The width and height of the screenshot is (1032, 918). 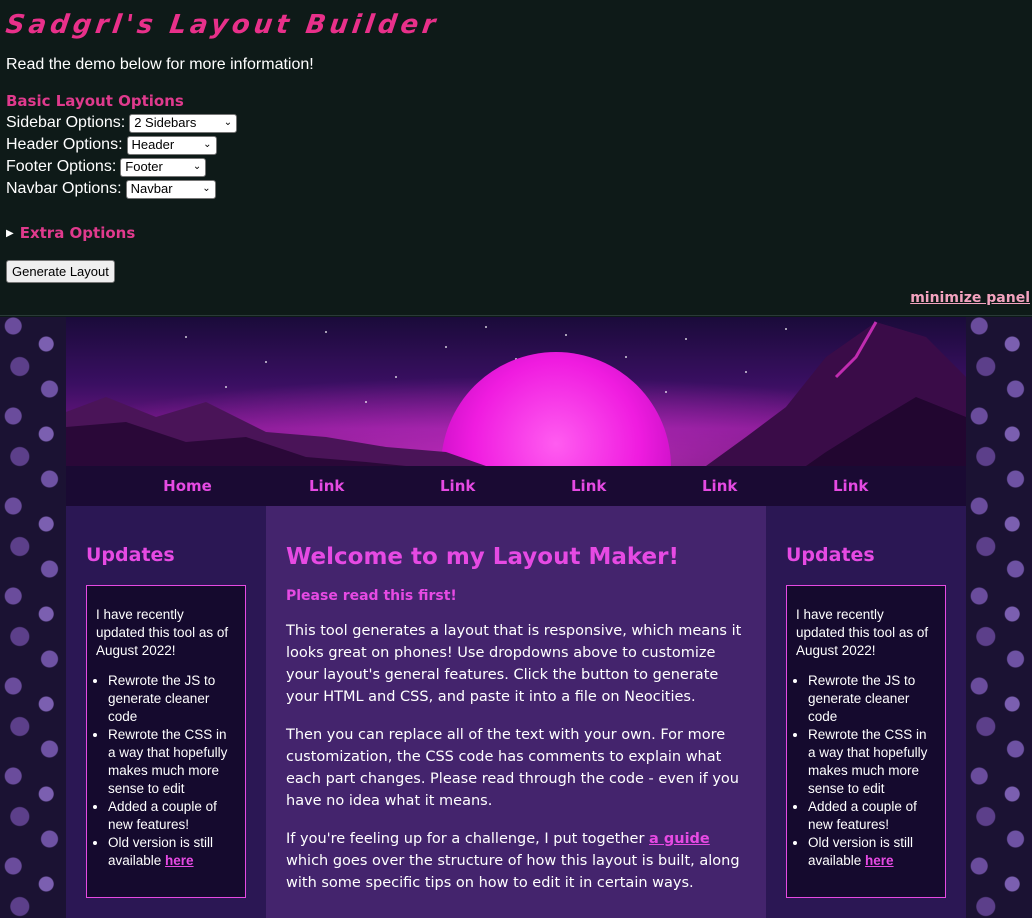 I want to click on nav-link-4: Link, so click(x=671, y=486).